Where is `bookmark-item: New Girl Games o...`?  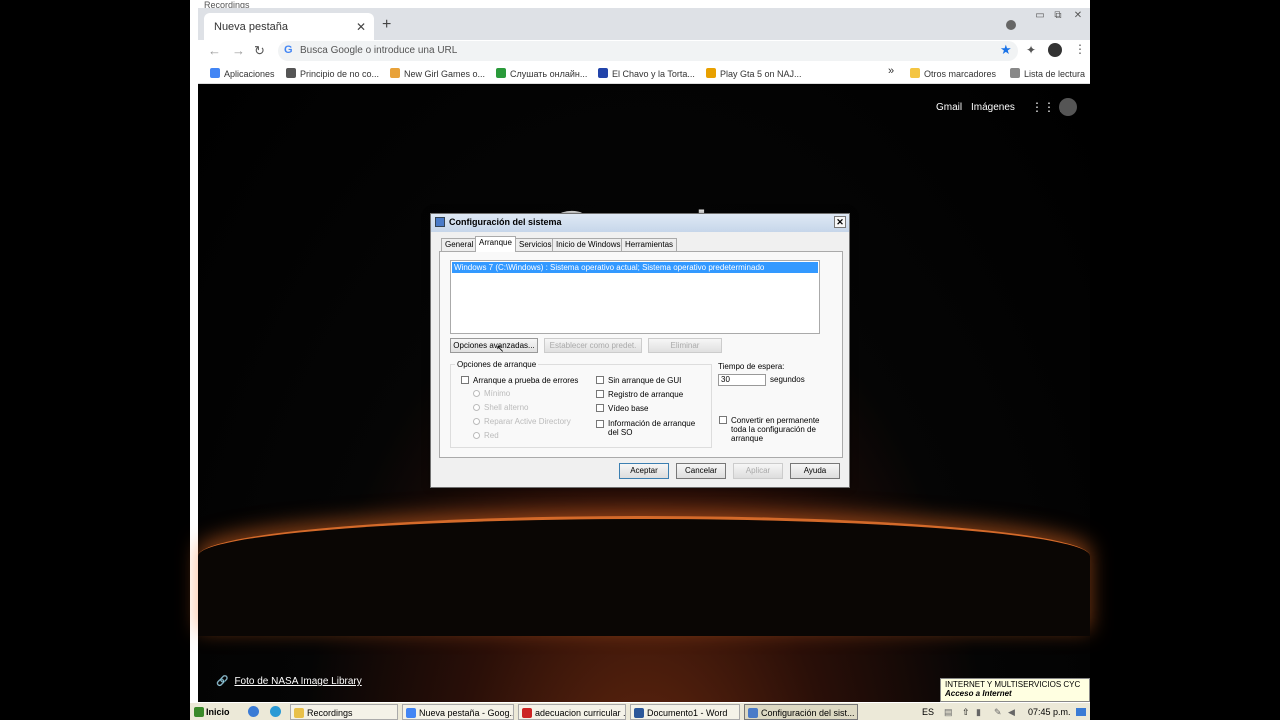
bookmark-item: New Girl Games o... is located at coordinates (437, 73).